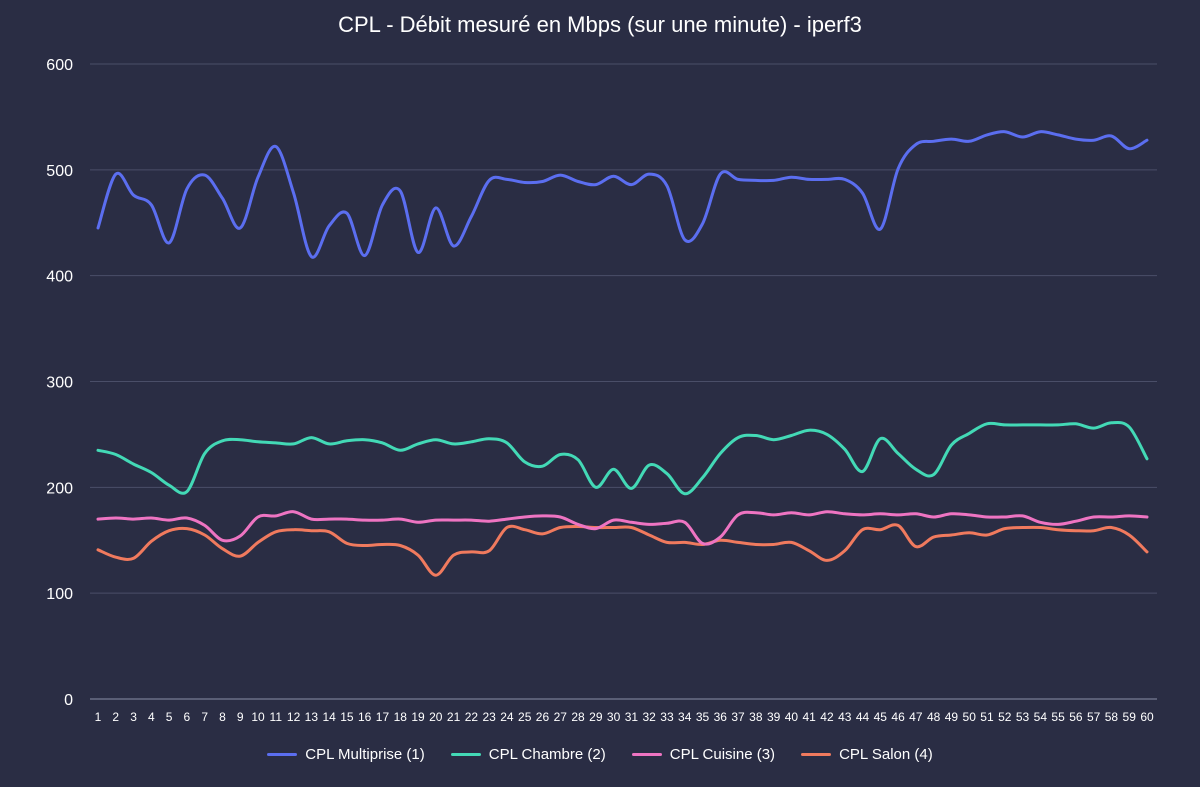 Image resolution: width=1200 pixels, height=787 pixels. I want to click on x-tick-label: 12, so click(294, 717).